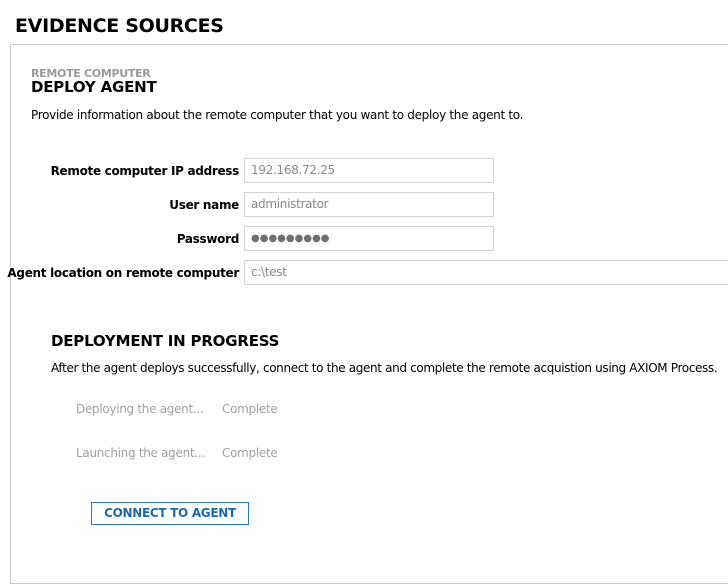  Describe the element at coordinates (170, 513) in the screenshot. I see `connect-to-agent-button: CONNECT TO AGENT` at that location.